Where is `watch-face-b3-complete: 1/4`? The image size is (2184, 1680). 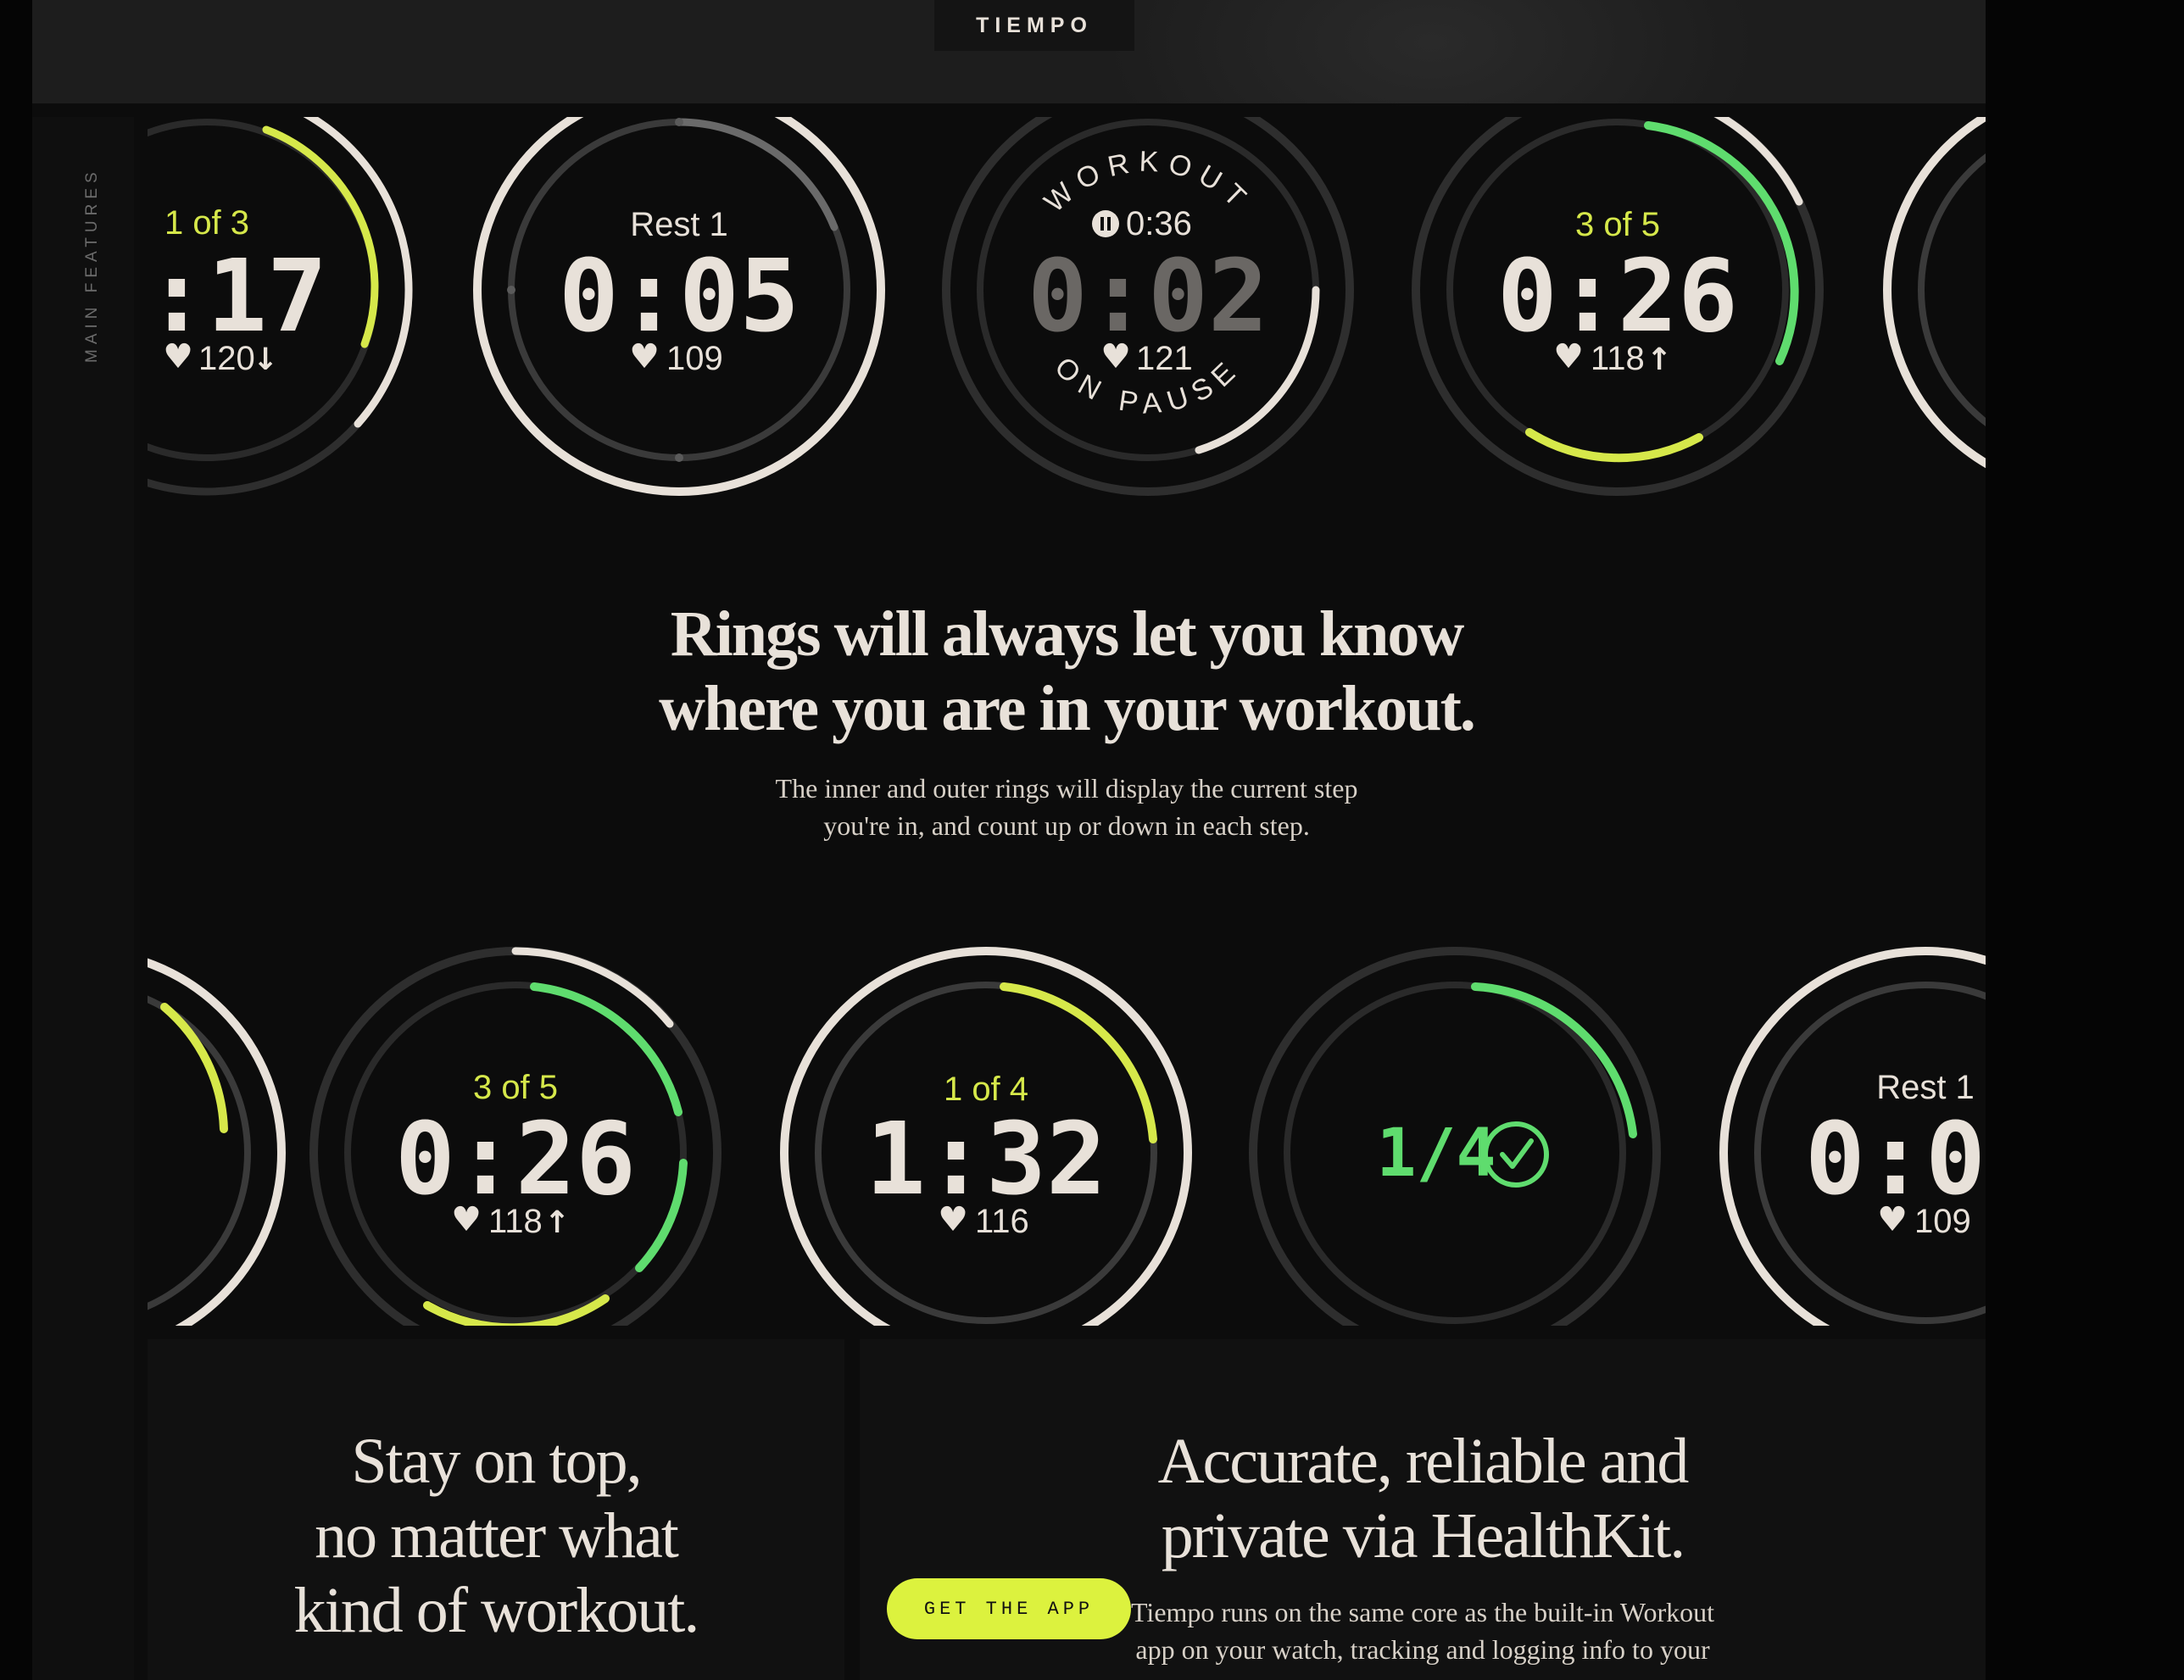 watch-face-b3-complete: 1/4 is located at coordinates (1455, 1136).